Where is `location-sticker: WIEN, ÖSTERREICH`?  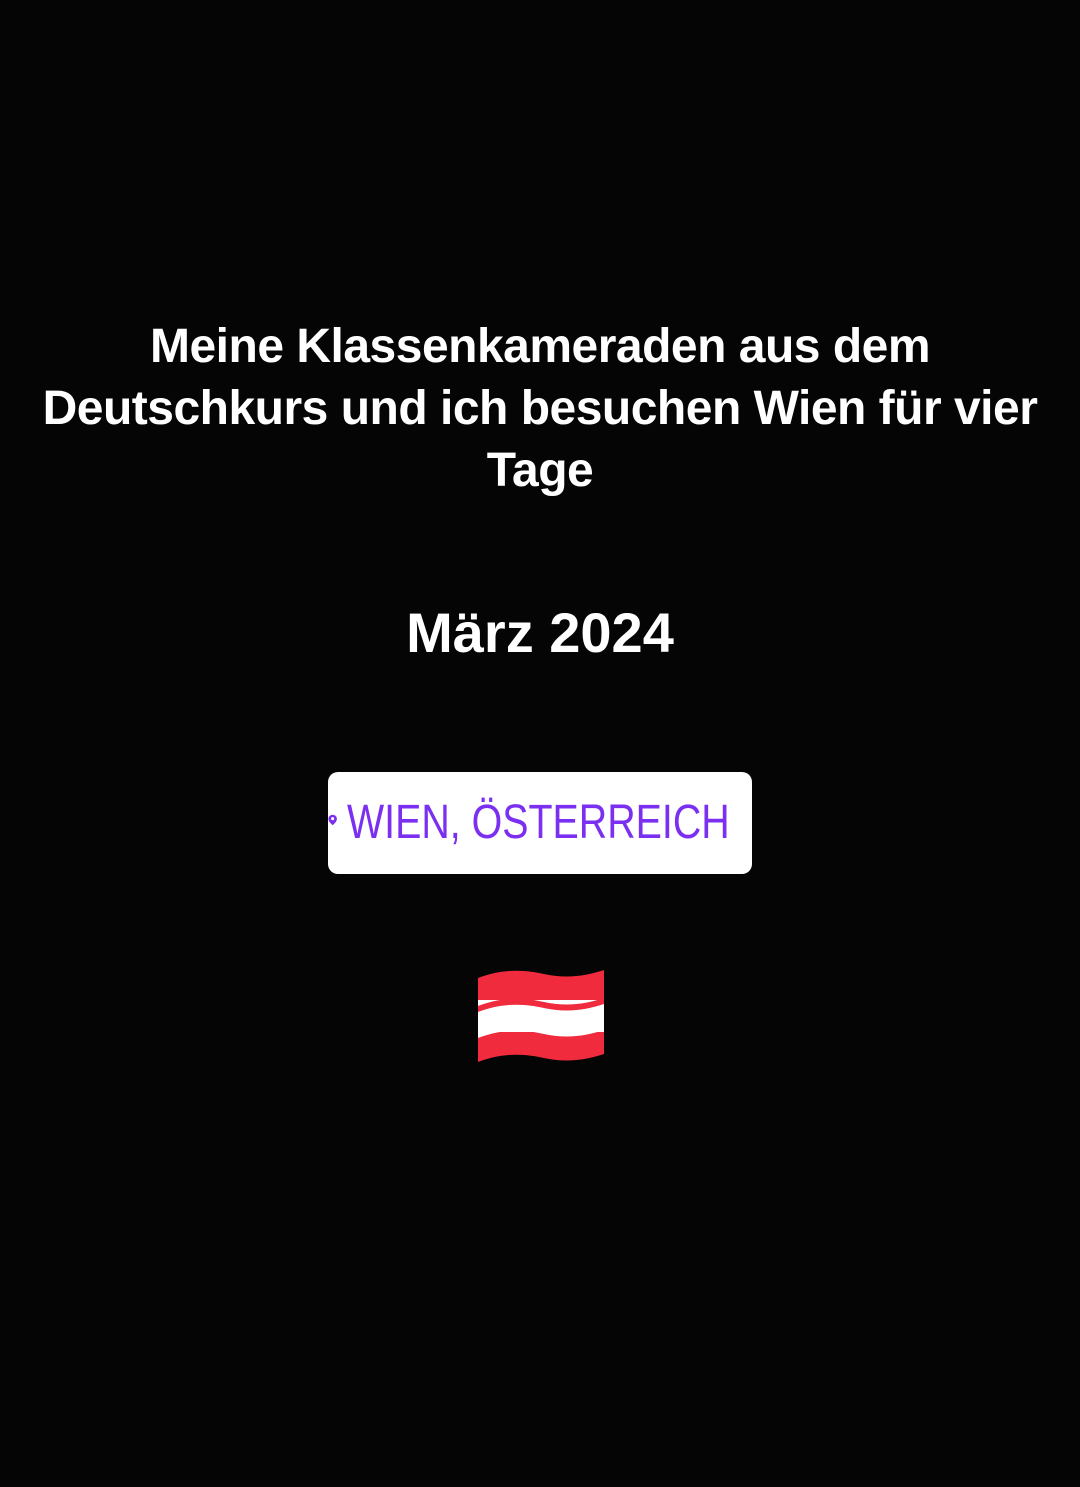
location-sticker: WIEN, ÖSTERREICH is located at coordinates (540, 823).